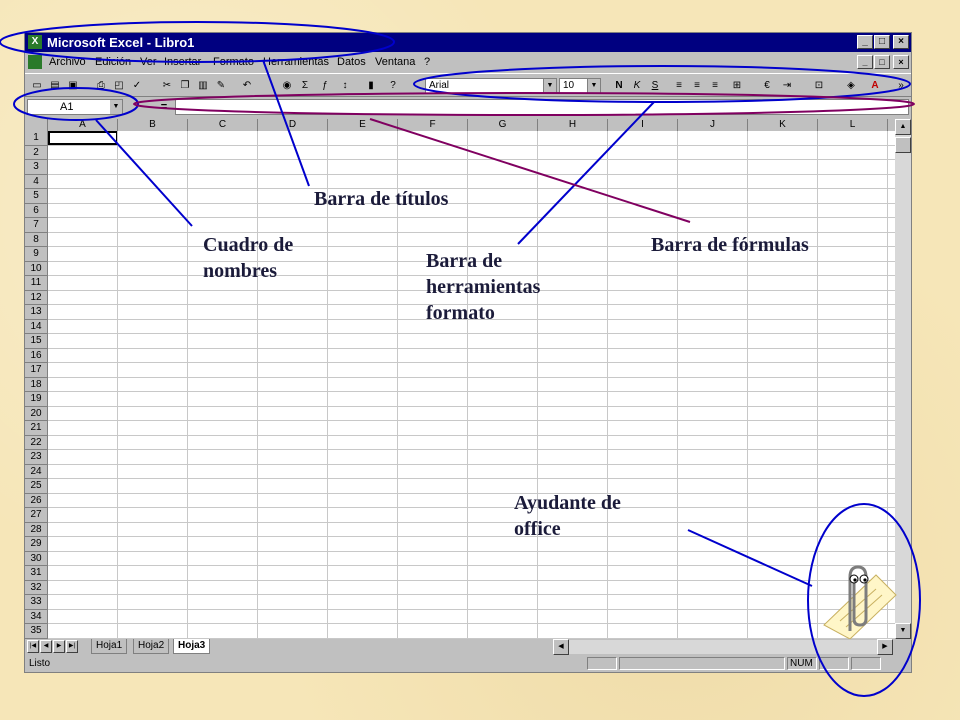 This screenshot has width=960, height=720. I want to click on name-box-highlight, so click(76, 104).